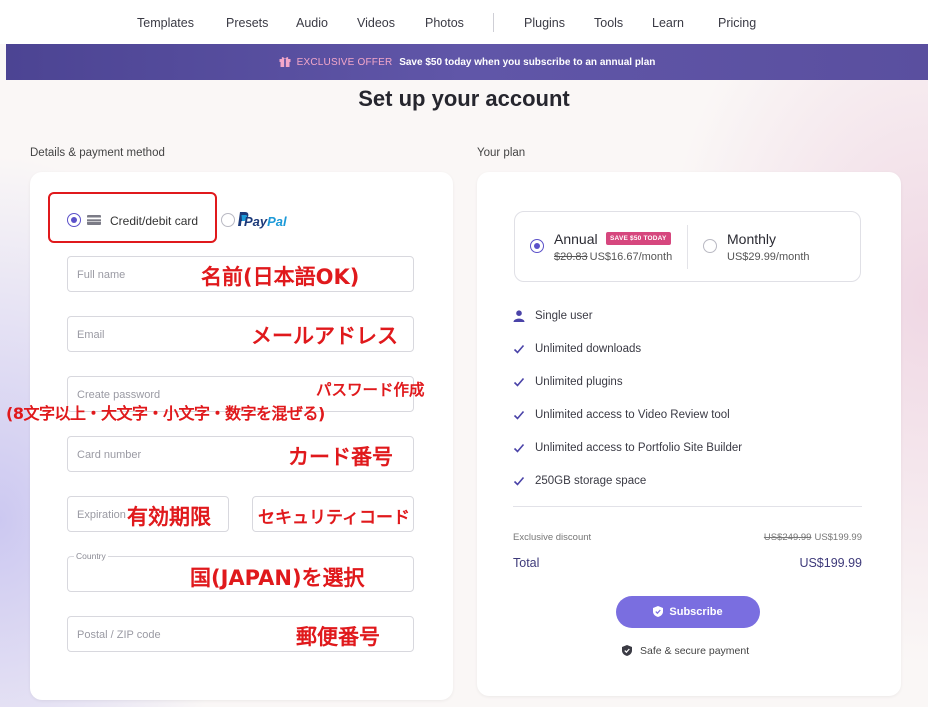 The height and width of the screenshot is (707, 928). What do you see at coordinates (280, 277) in the screenshot?
I see `annotation-full-name: 名前(日本語OK)` at bounding box center [280, 277].